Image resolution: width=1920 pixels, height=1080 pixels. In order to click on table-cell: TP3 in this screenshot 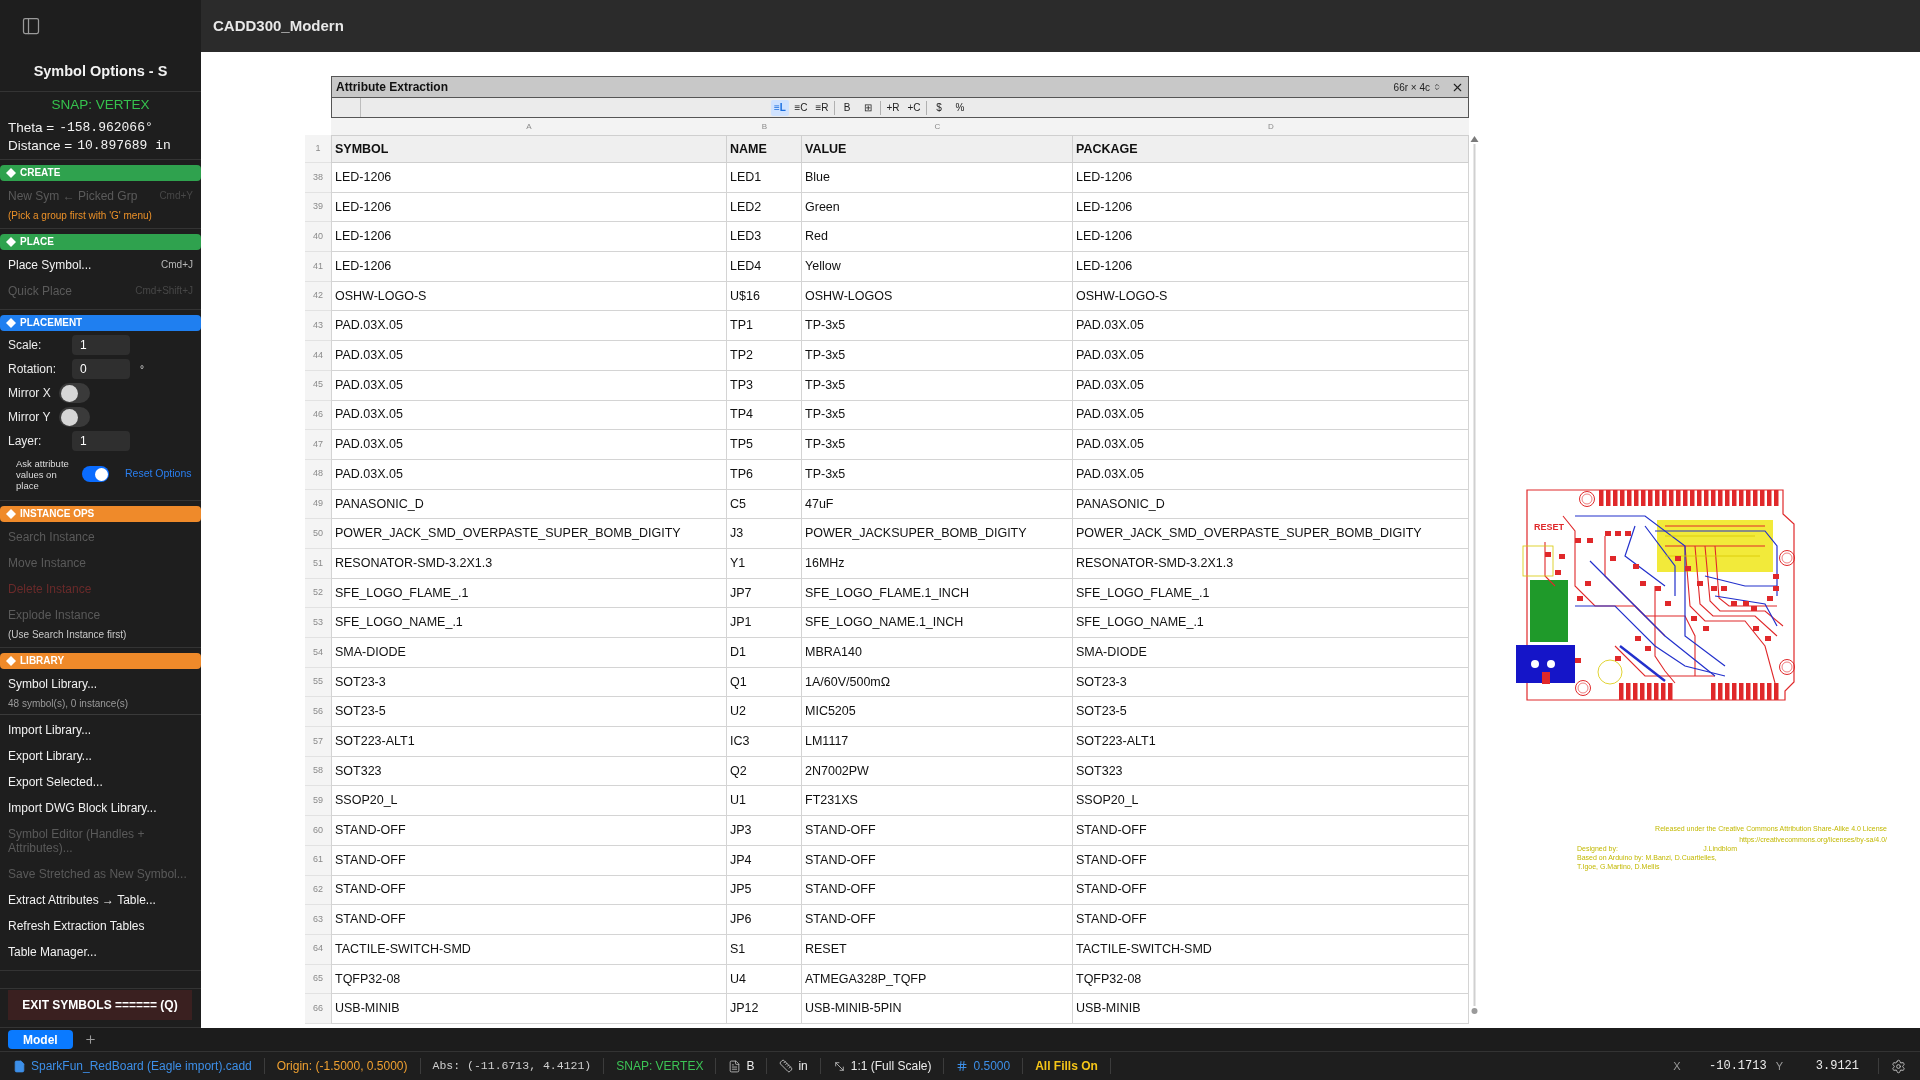, I will do `click(764, 385)`.